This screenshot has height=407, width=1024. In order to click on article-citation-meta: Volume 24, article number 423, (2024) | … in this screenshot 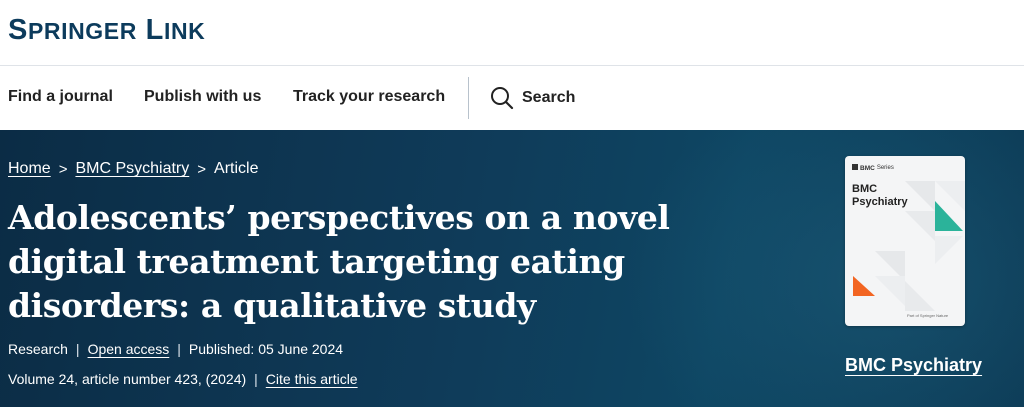, I will do `click(183, 379)`.